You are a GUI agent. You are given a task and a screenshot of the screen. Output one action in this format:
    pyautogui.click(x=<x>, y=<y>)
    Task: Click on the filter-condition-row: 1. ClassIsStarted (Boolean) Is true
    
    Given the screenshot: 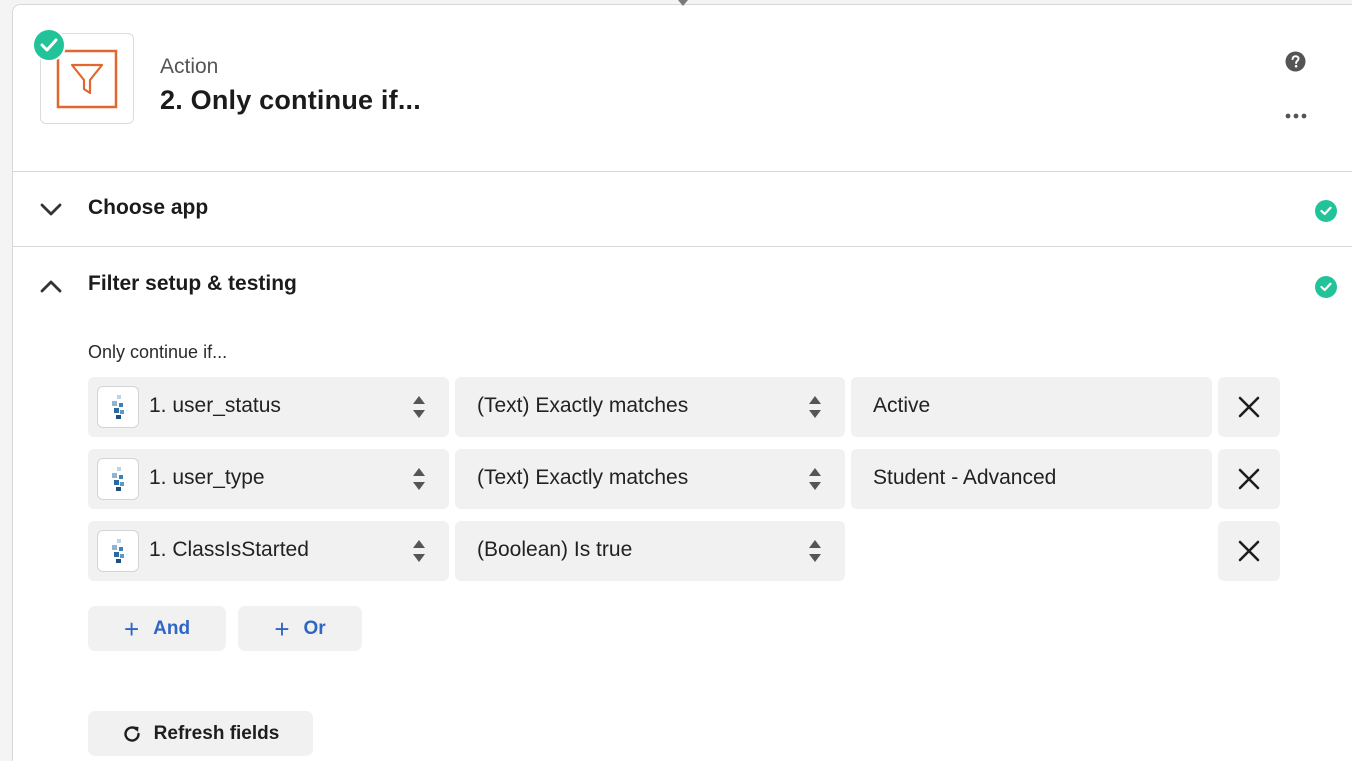 What is the action you would take?
    pyautogui.click(x=684, y=551)
    